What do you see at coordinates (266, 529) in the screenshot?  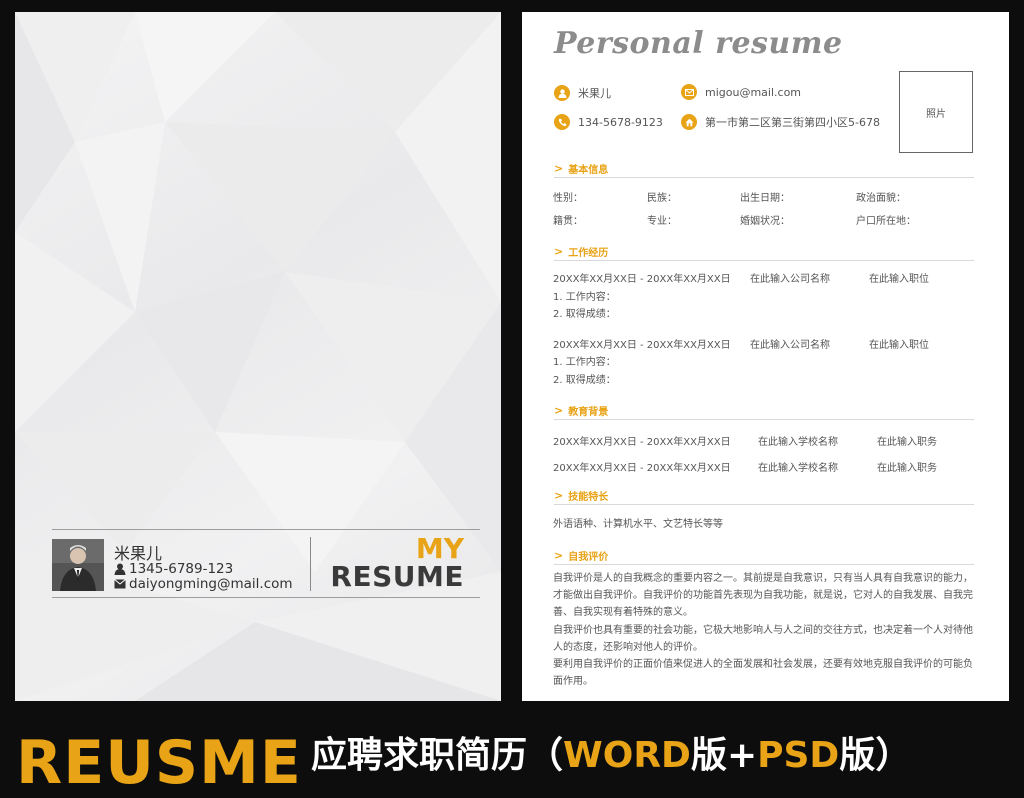 I see `cover-top-rule` at bounding box center [266, 529].